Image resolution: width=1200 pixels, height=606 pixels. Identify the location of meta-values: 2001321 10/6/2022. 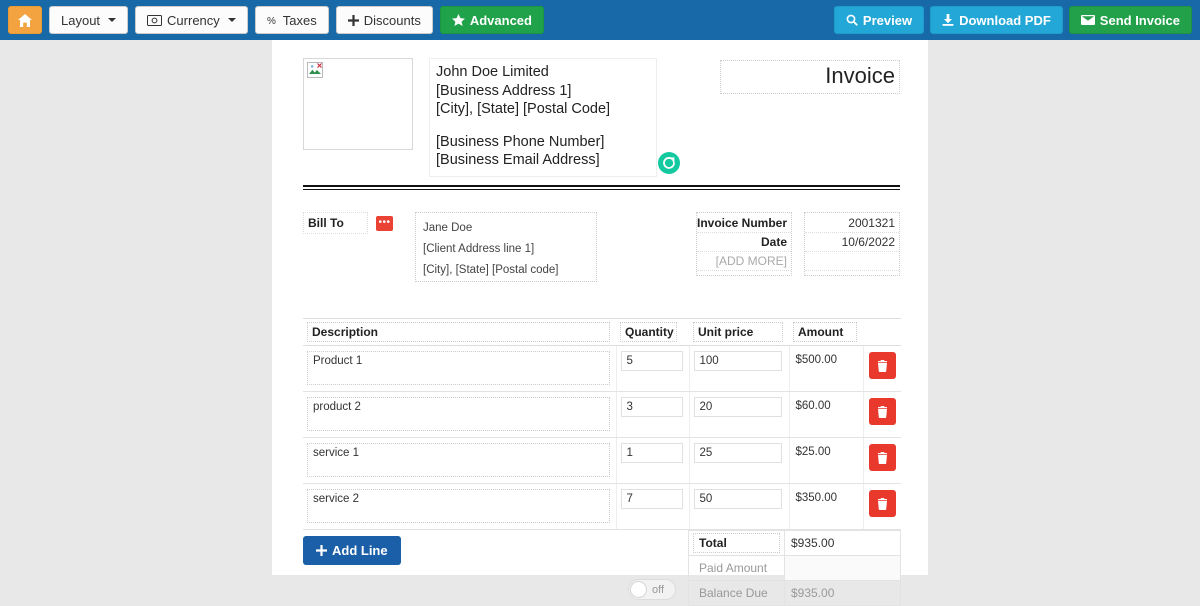
(852, 244).